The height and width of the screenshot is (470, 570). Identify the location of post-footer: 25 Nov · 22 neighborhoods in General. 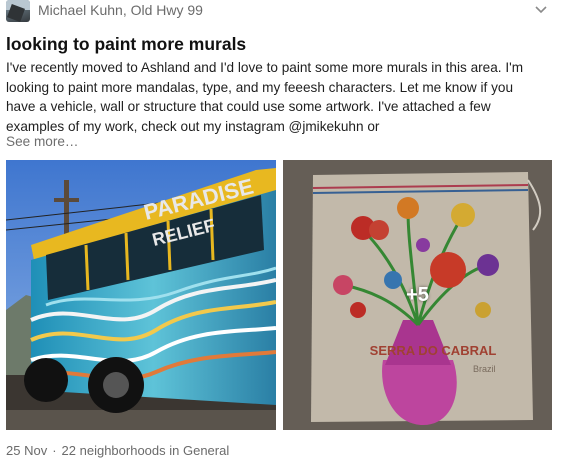
(117, 450).